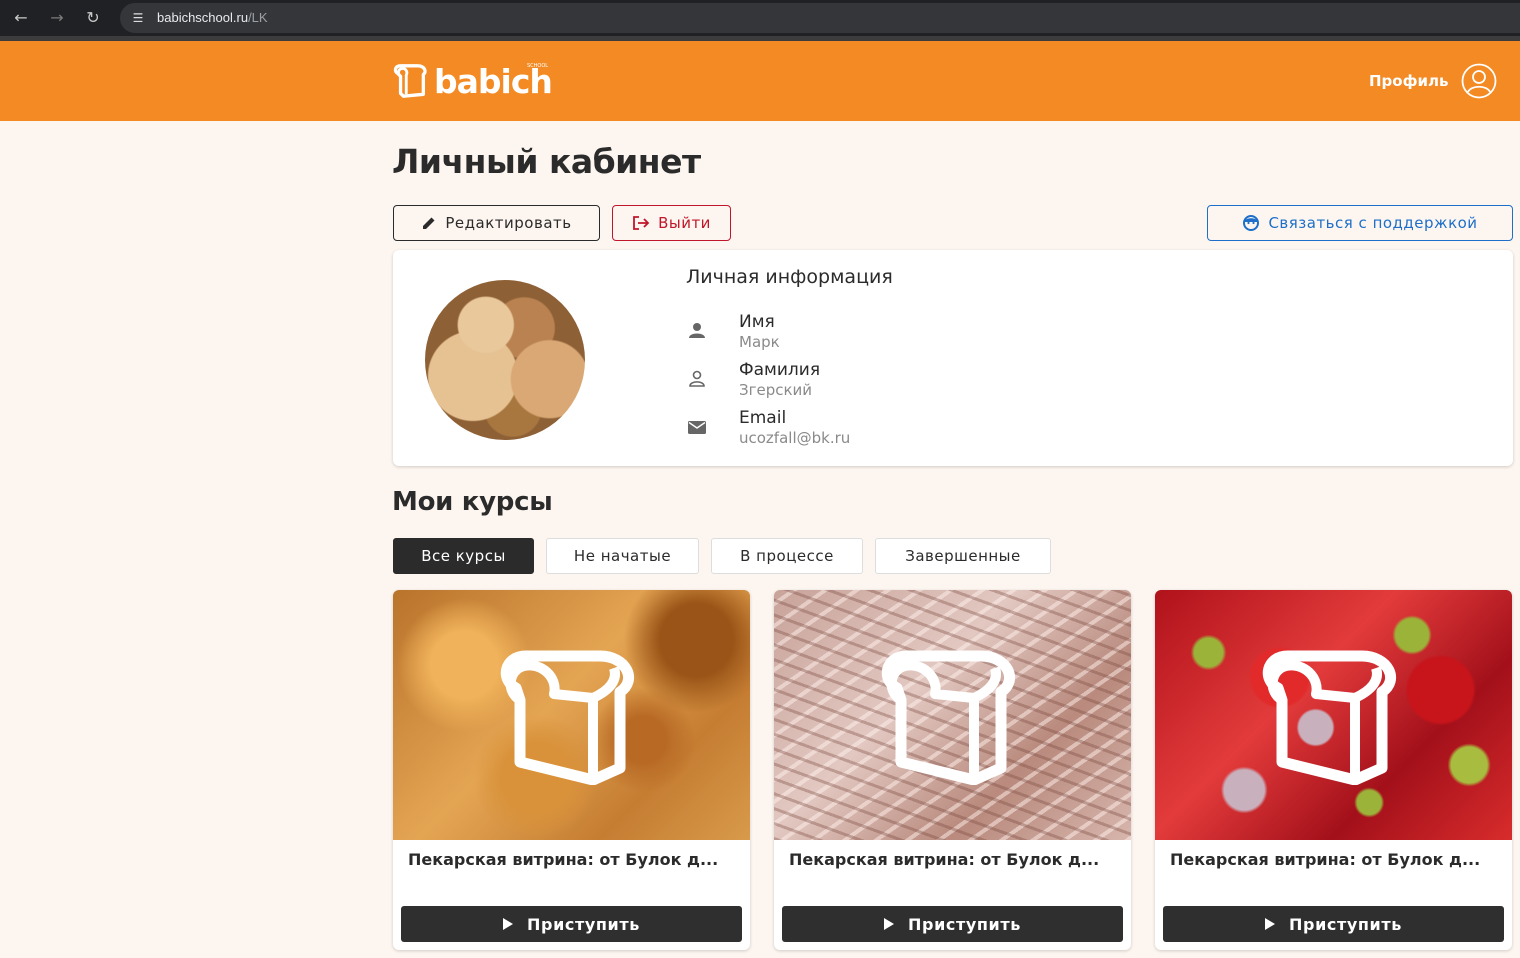 The height and width of the screenshot is (958, 1520). What do you see at coordinates (763, 418) in the screenshot?
I see `email-label: Email` at bounding box center [763, 418].